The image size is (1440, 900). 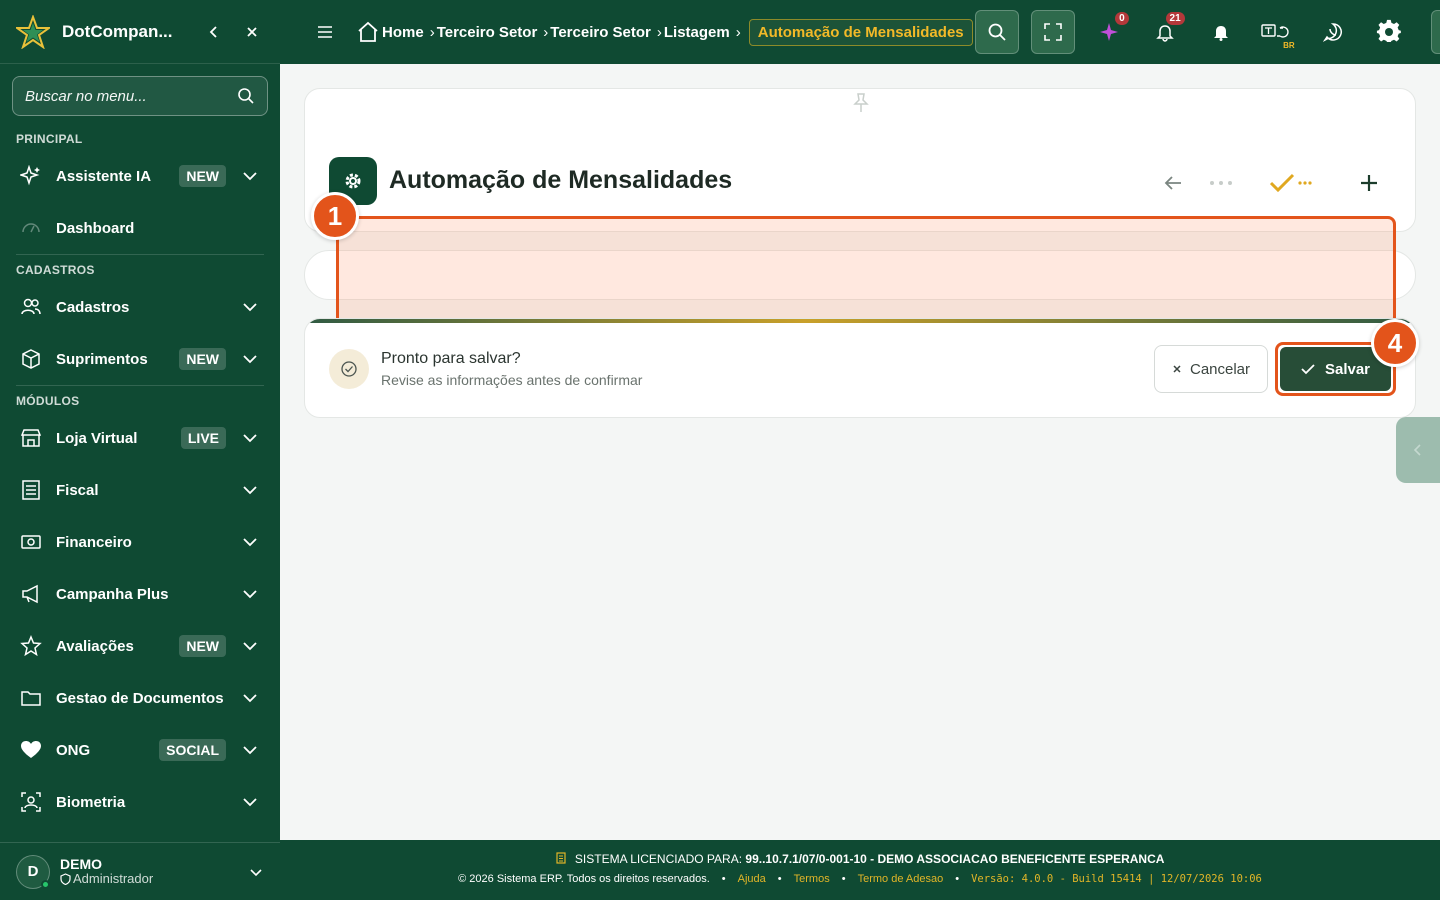 I want to click on users-icon, so click(x=31, y=307).